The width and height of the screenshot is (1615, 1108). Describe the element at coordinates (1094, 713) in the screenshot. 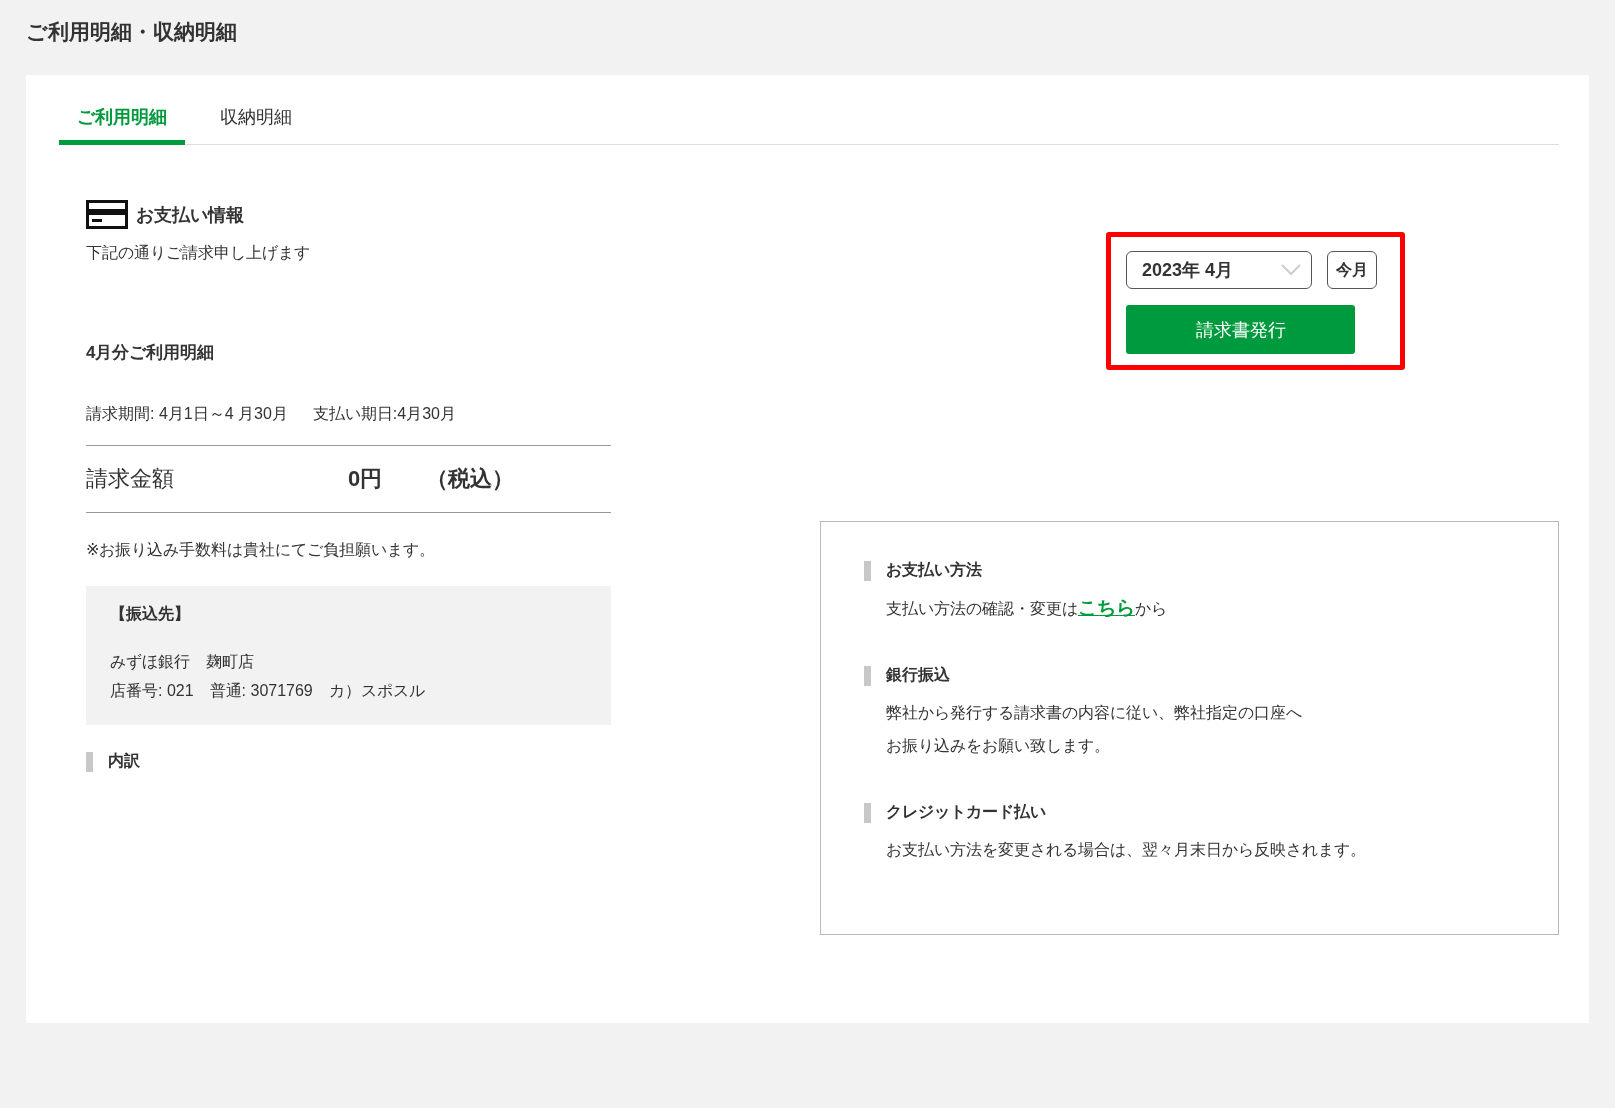

I see `method-text: 弊社から発行する請求書の内容に従い、弊社指定の口座へ` at that location.